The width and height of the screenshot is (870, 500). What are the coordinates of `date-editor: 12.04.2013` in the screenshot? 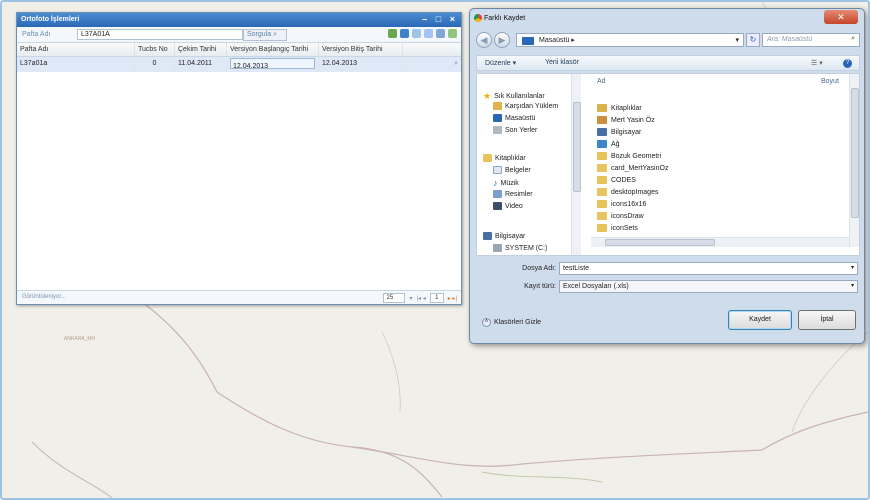 It's located at (272, 63).